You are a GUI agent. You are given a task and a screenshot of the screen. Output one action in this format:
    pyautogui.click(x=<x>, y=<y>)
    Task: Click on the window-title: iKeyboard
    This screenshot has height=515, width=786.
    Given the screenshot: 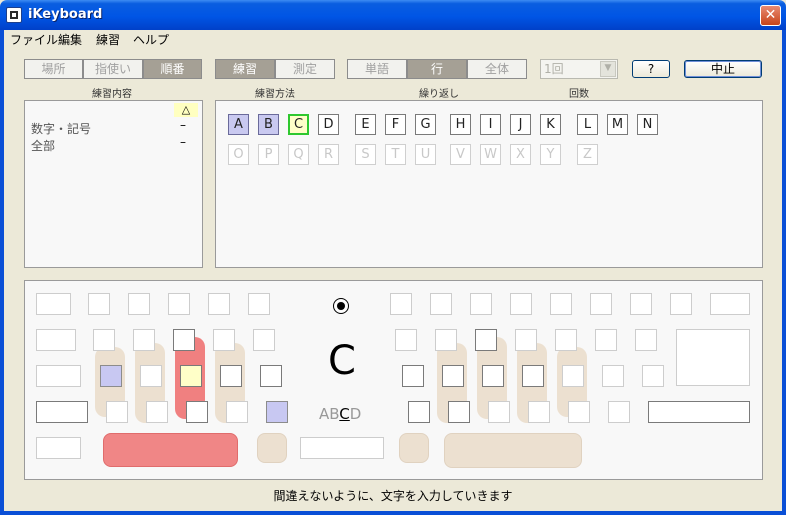 What is the action you would take?
    pyautogui.click(x=65, y=14)
    